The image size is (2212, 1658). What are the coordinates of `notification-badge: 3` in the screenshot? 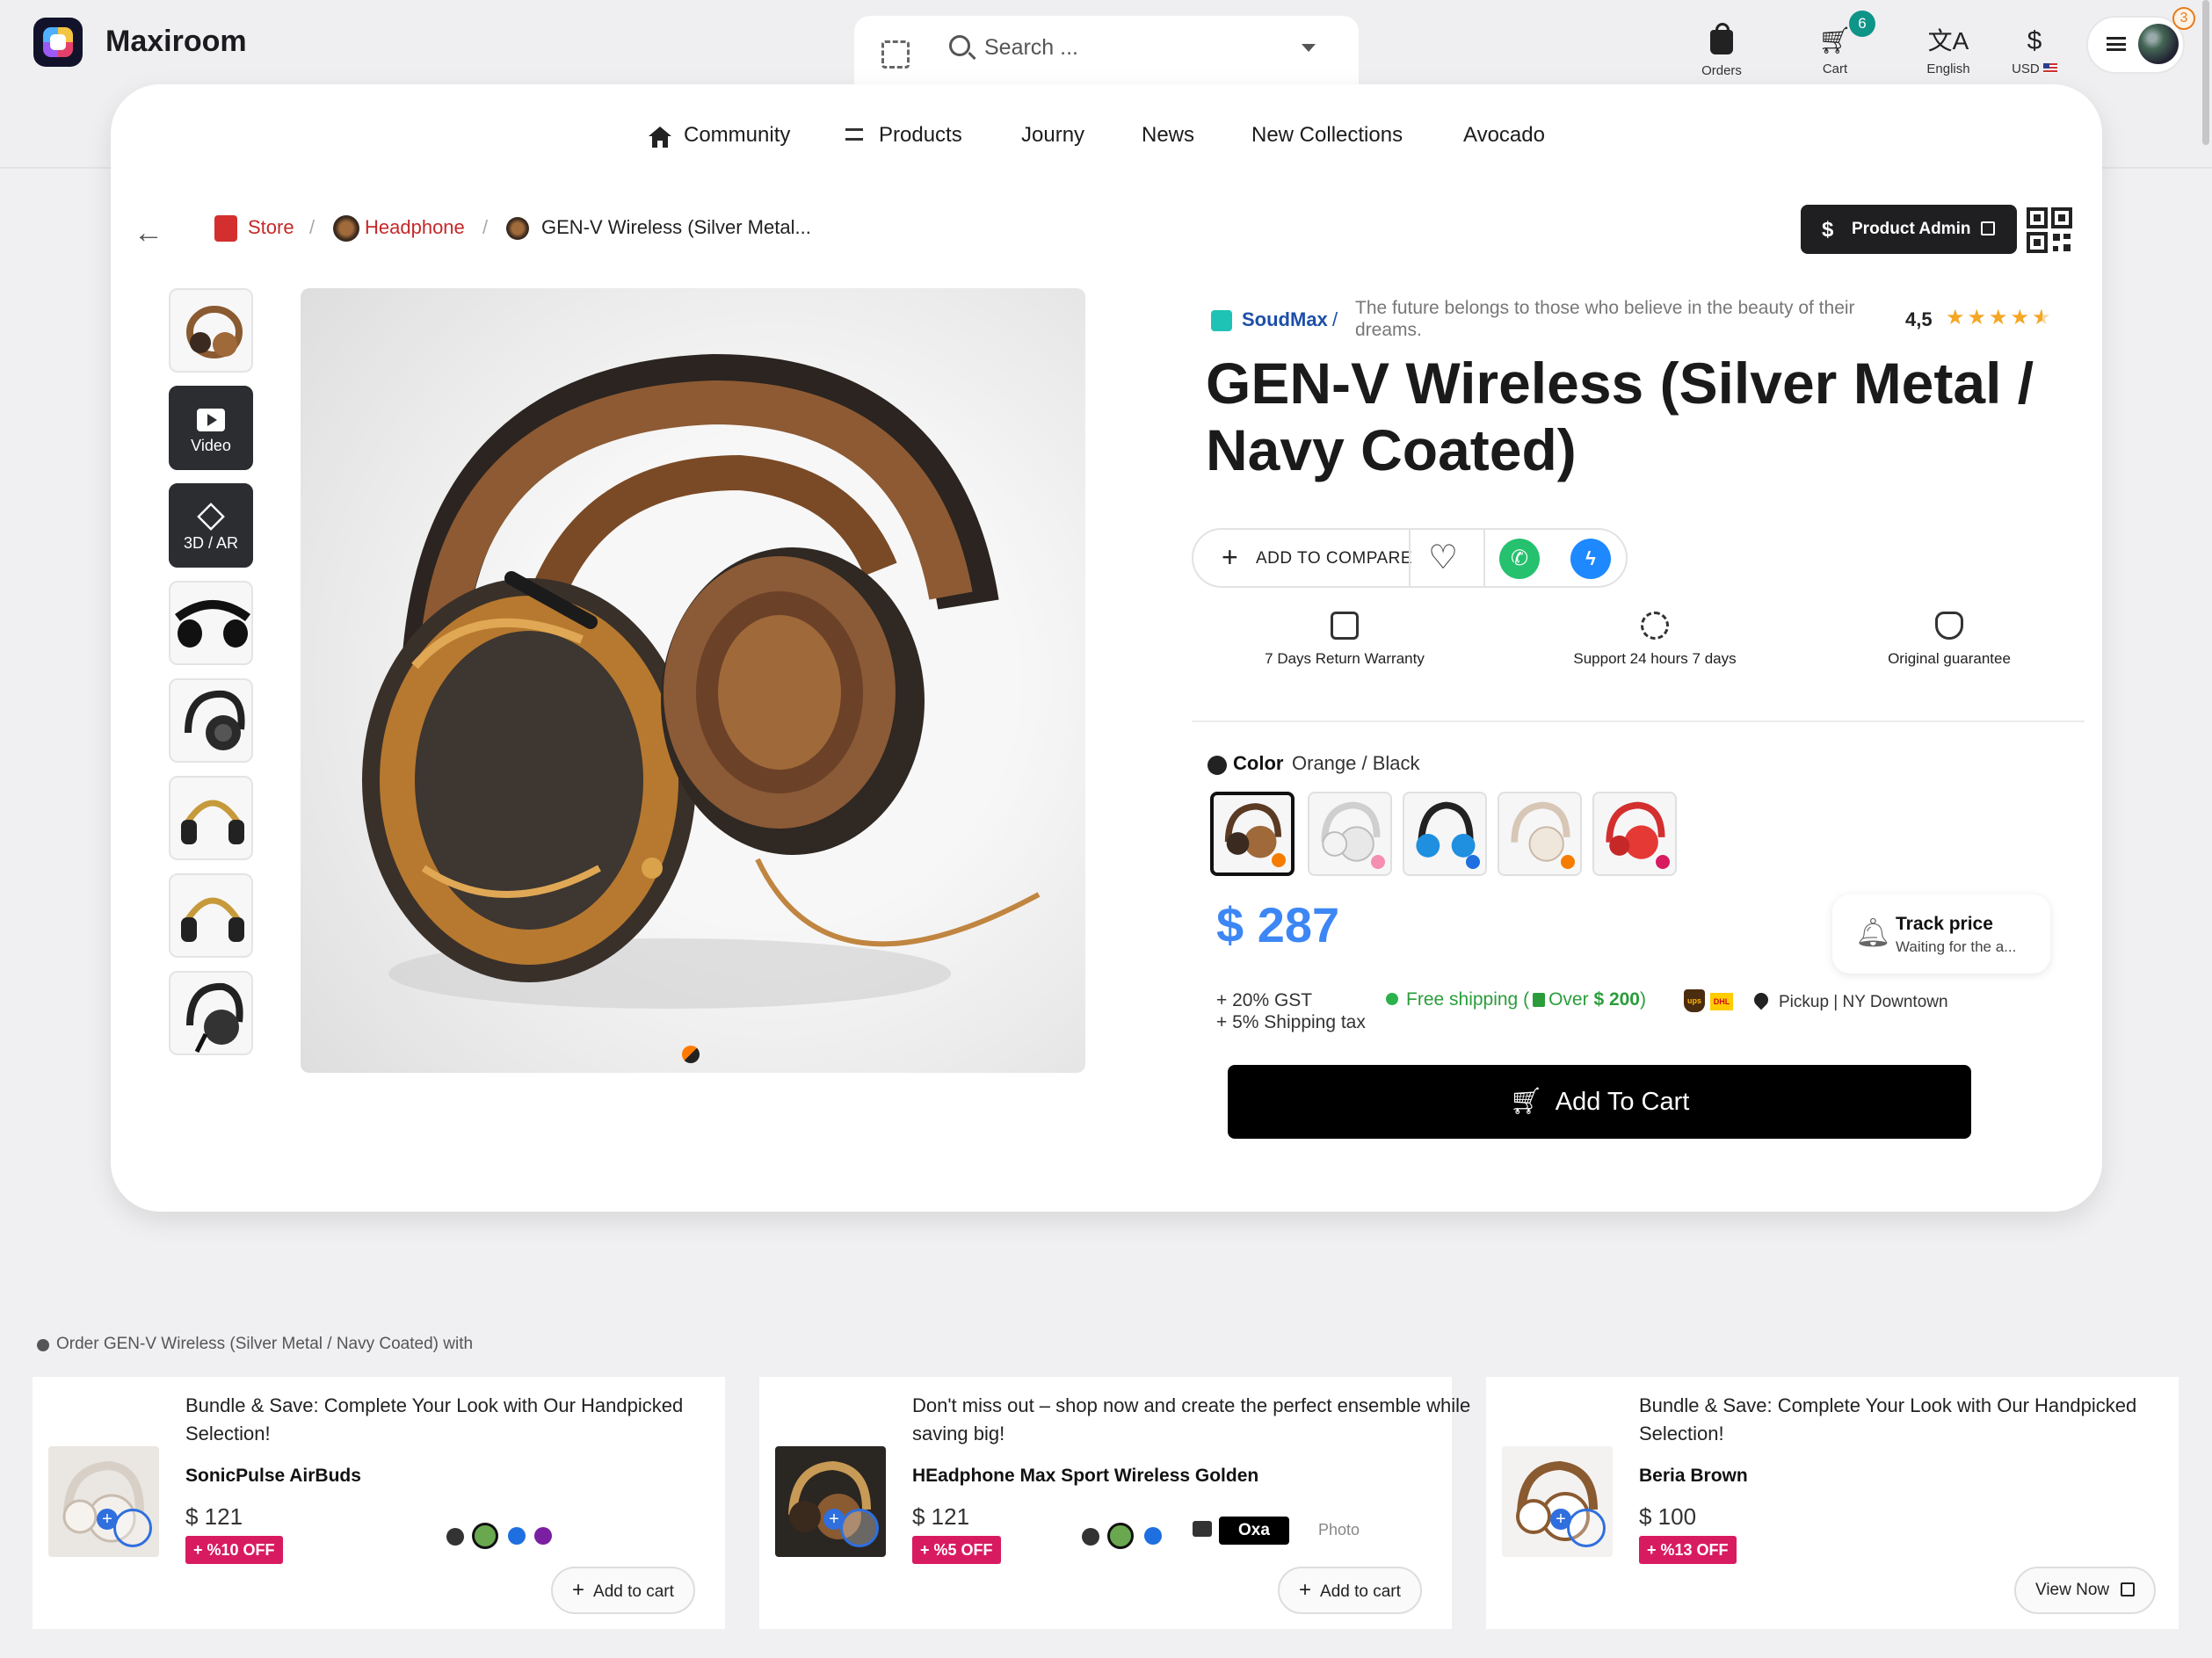 It's located at (2183, 18).